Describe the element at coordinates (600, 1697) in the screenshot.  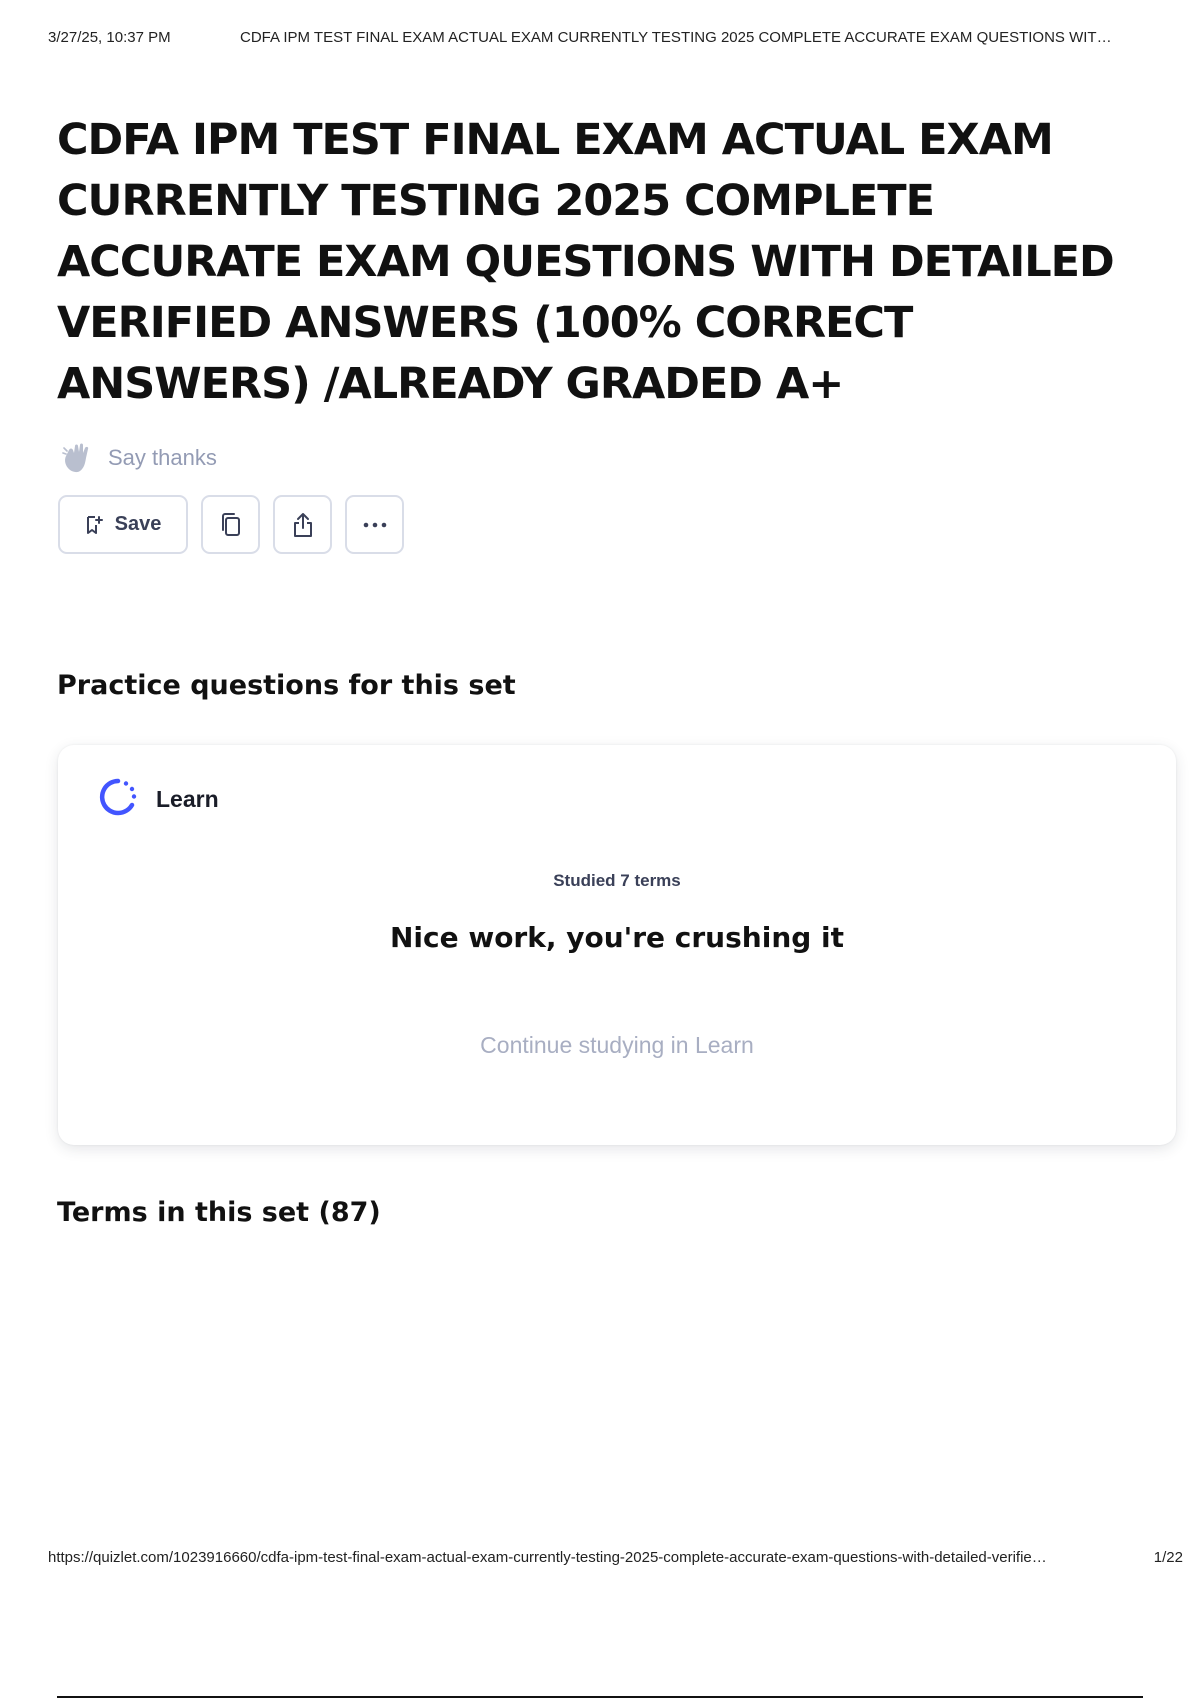
I see `page-divider` at that location.